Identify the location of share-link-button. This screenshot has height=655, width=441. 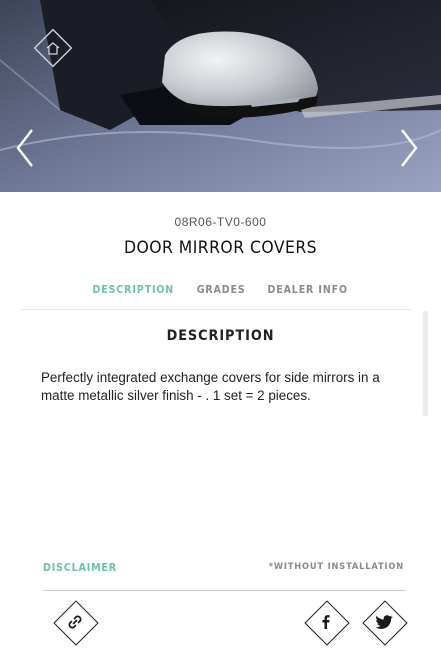
(75, 622).